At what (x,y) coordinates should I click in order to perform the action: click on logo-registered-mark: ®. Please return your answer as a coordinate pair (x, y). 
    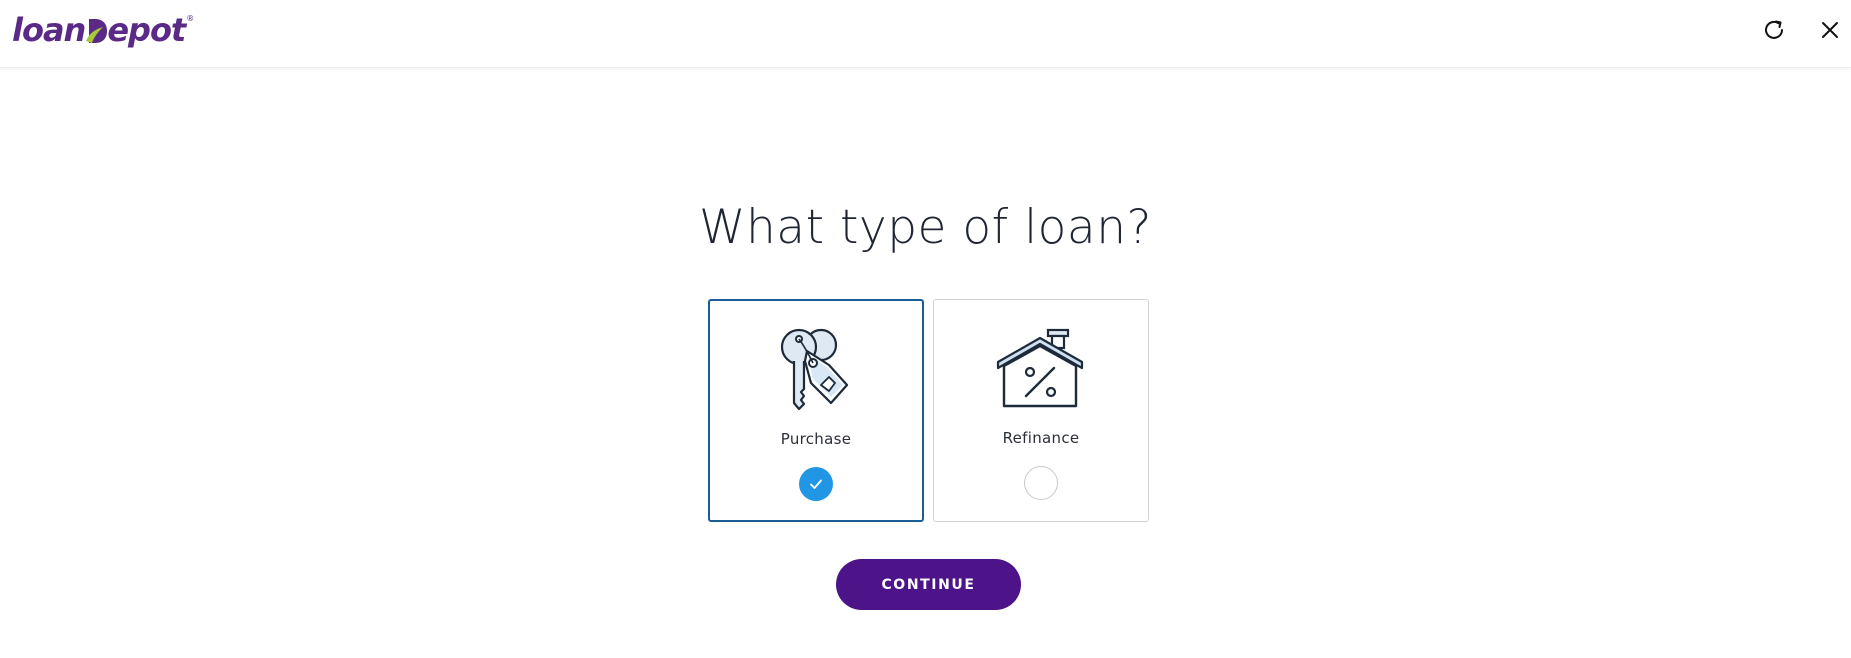
    Looking at the image, I should click on (190, 18).